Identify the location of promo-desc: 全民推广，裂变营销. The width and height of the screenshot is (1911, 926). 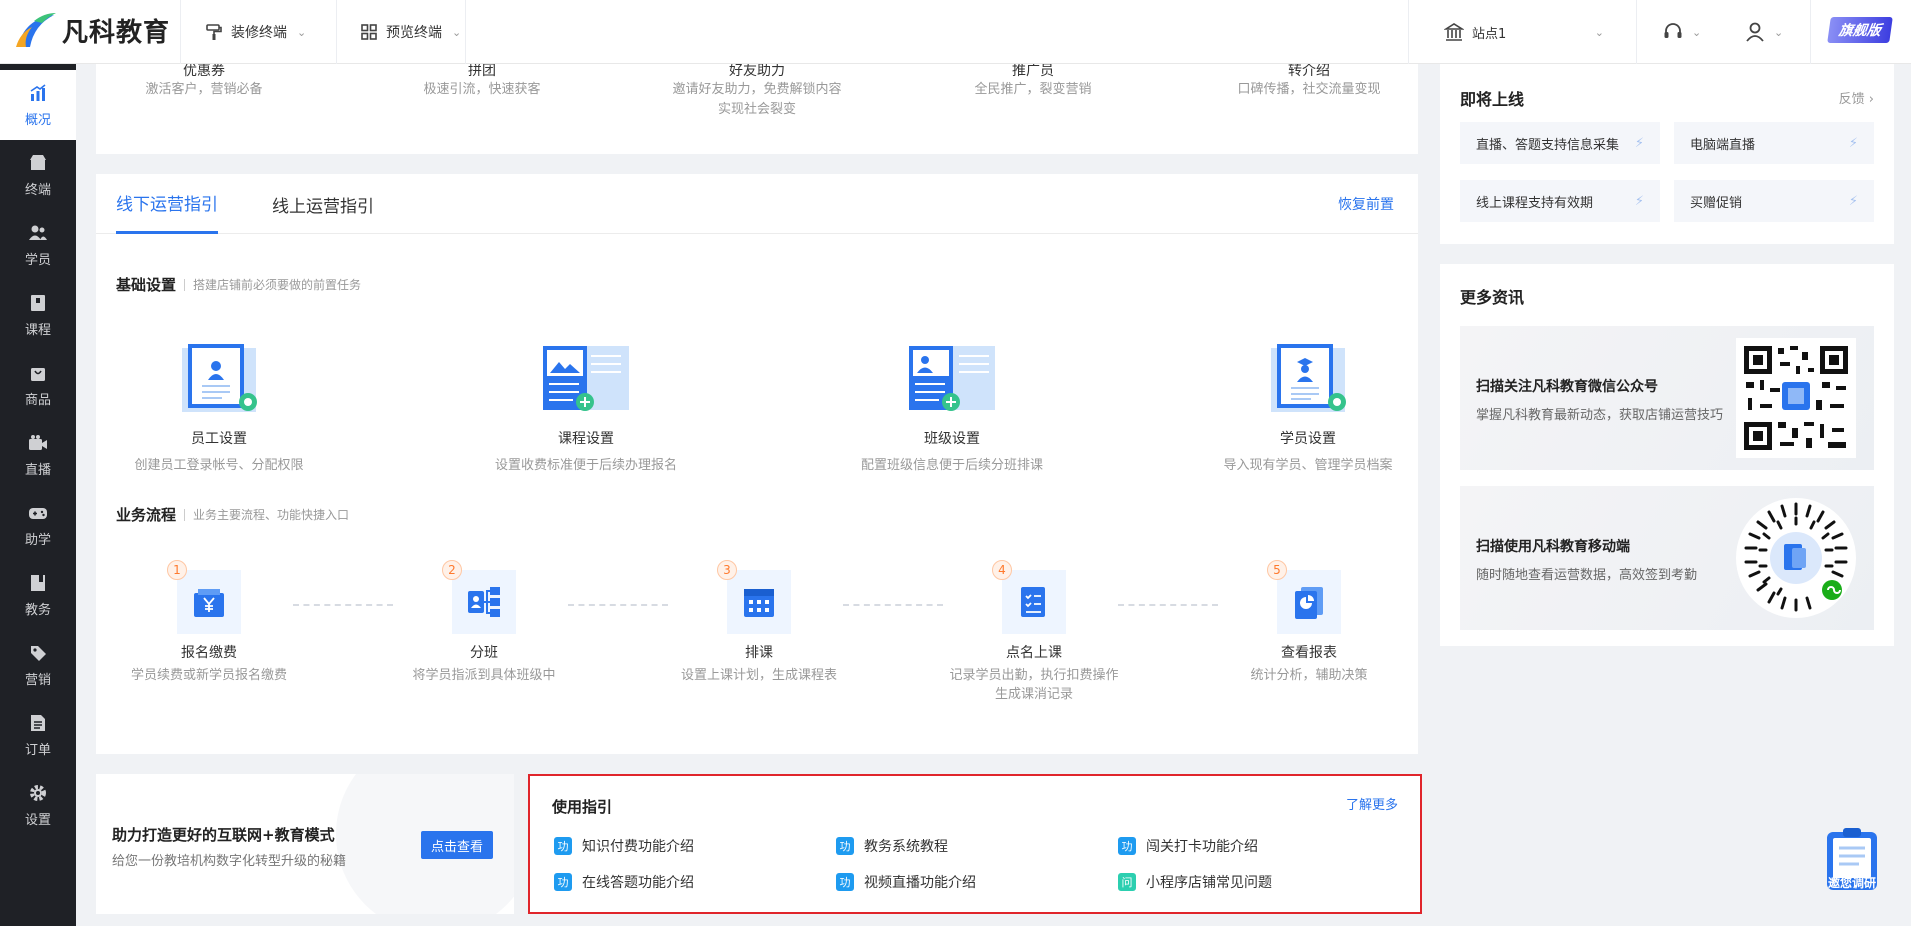
(1033, 89).